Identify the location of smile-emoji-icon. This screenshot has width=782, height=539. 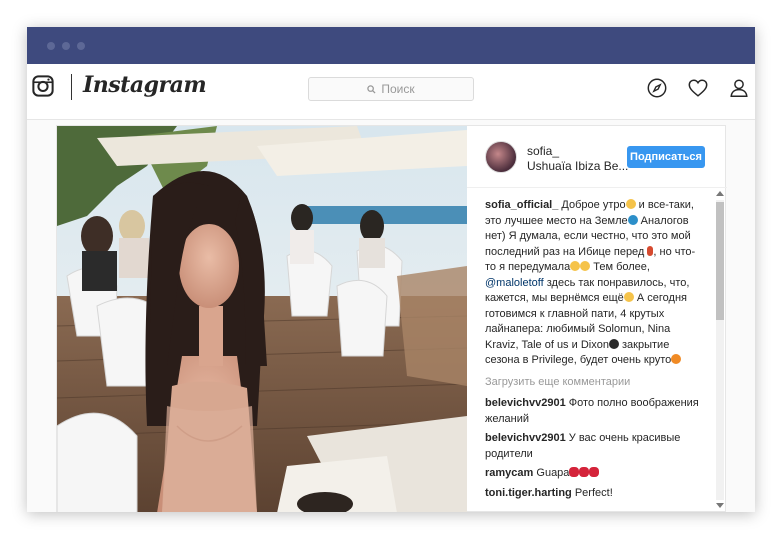
(628, 297).